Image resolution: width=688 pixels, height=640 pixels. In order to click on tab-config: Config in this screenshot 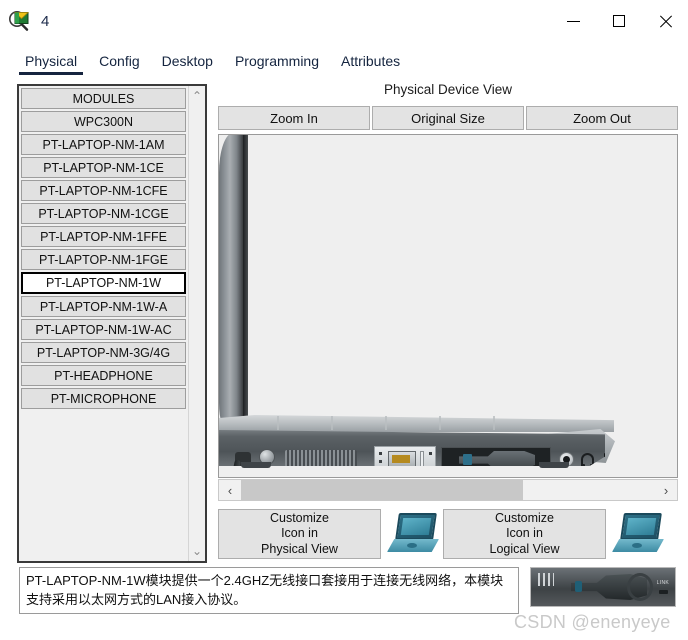, I will do `click(119, 65)`.